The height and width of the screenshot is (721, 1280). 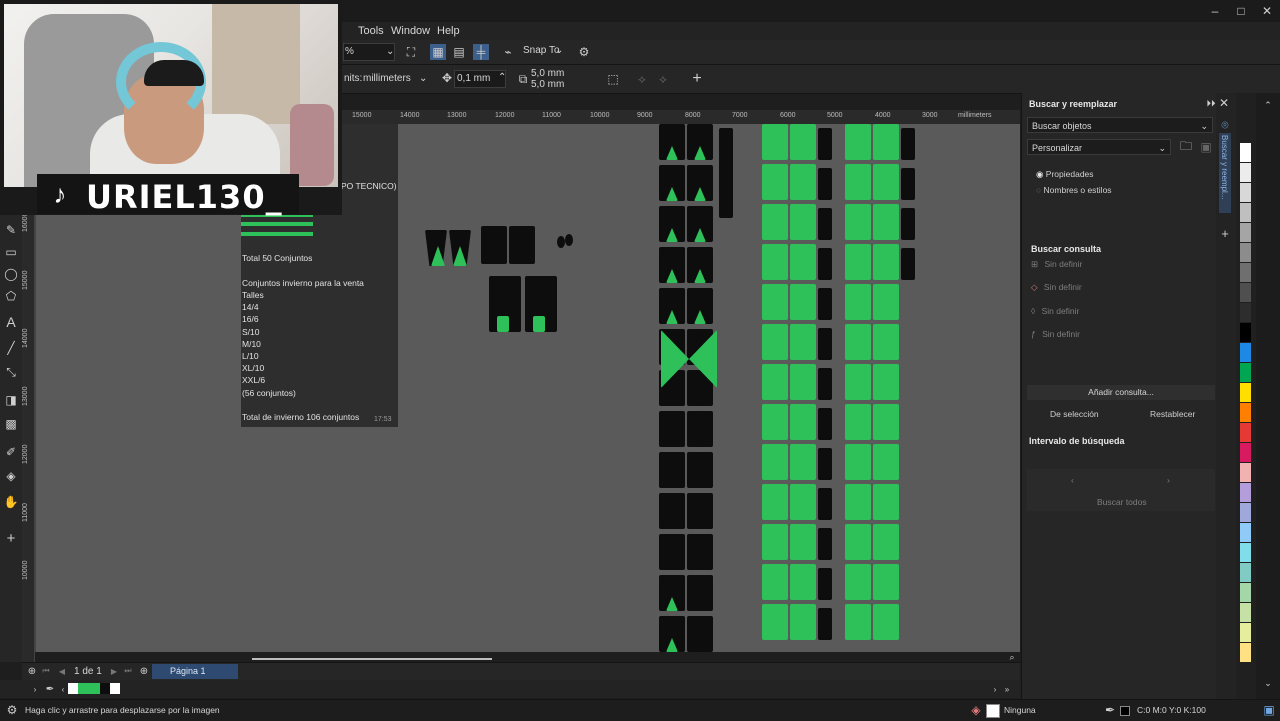 I want to click on open-folder-icon: 🗀, so click(x=1186, y=146).